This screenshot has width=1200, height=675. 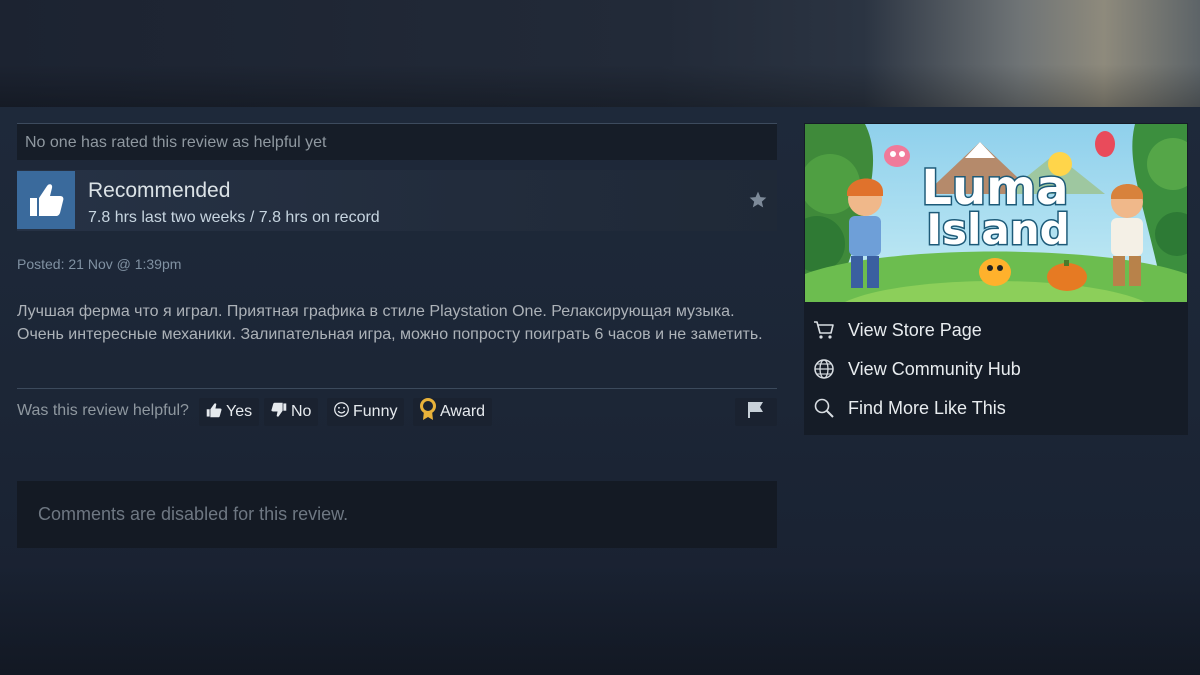 I want to click on game-capsule-image: Luma Island, so click(x=996, y=213).